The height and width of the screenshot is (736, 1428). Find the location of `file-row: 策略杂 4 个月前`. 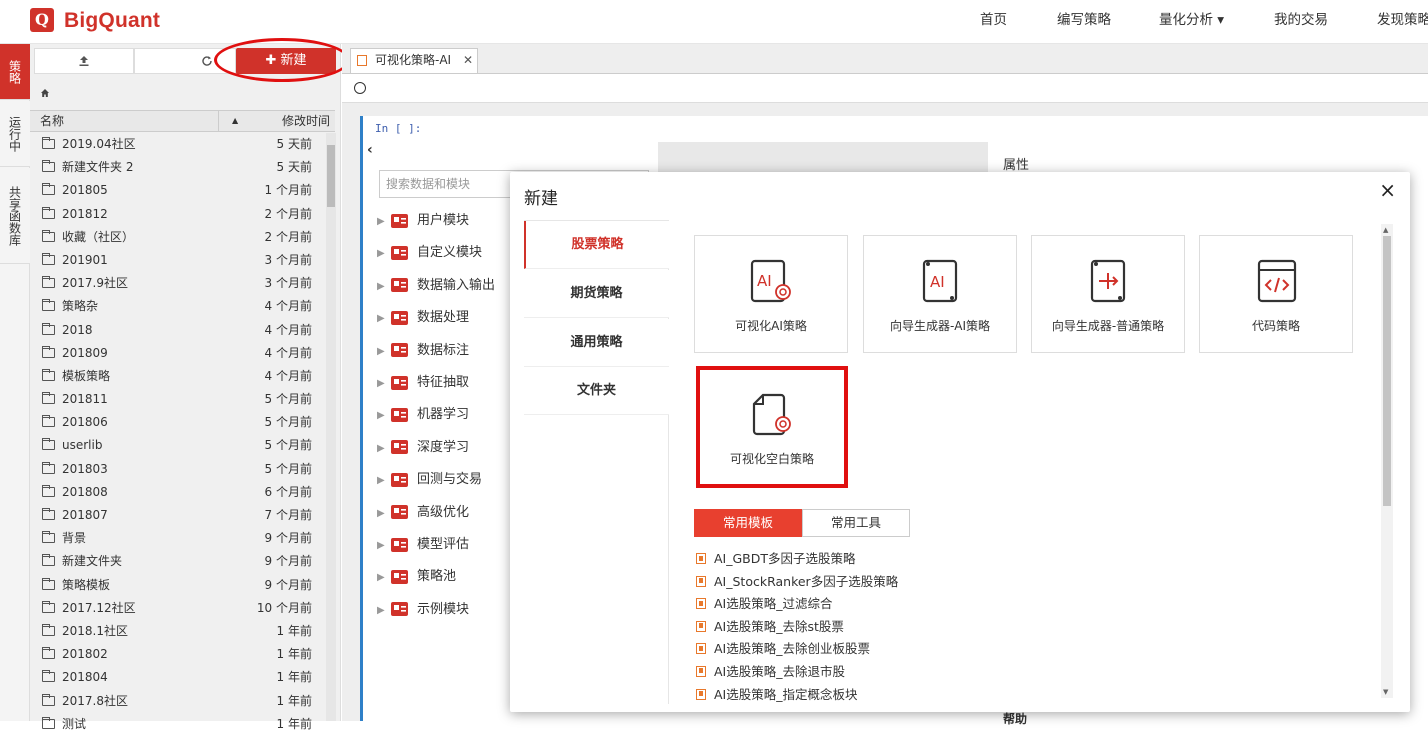

file-row: 策略杂 4 个月前 is located at coordinates (178, 306).